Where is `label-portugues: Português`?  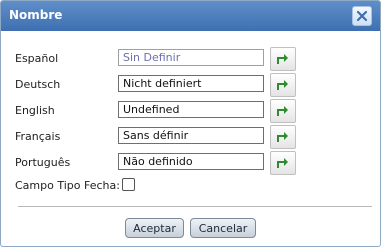
label-portugues: Português is located at coordinates (43, 162).